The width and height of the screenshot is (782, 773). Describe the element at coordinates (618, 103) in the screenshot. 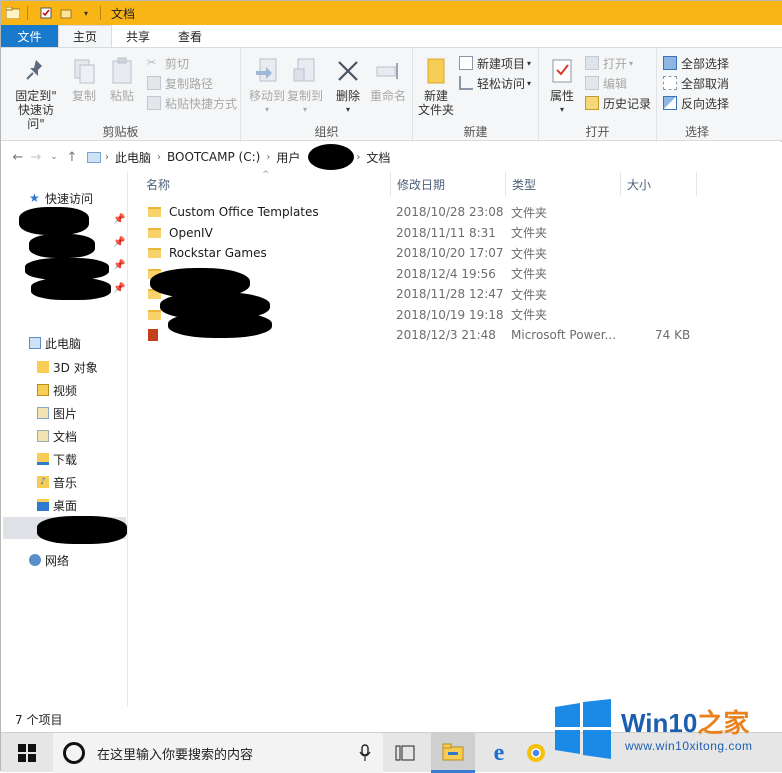

I see `history-button: 历史记录` at that location.